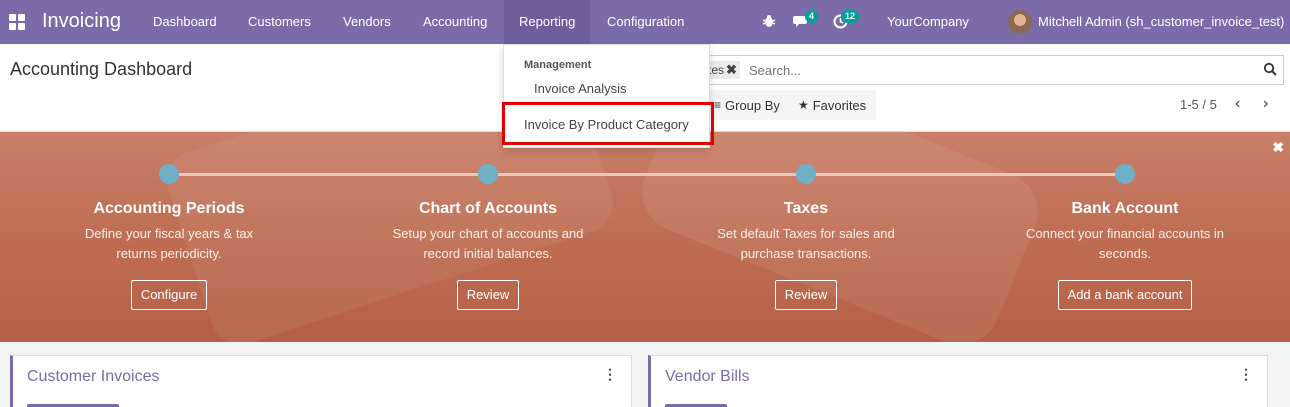 The height and width of the screenshot is (407, 1290). I want to click on customer-invoices-card: Customer Invoices ⋮, so click(321, 381).